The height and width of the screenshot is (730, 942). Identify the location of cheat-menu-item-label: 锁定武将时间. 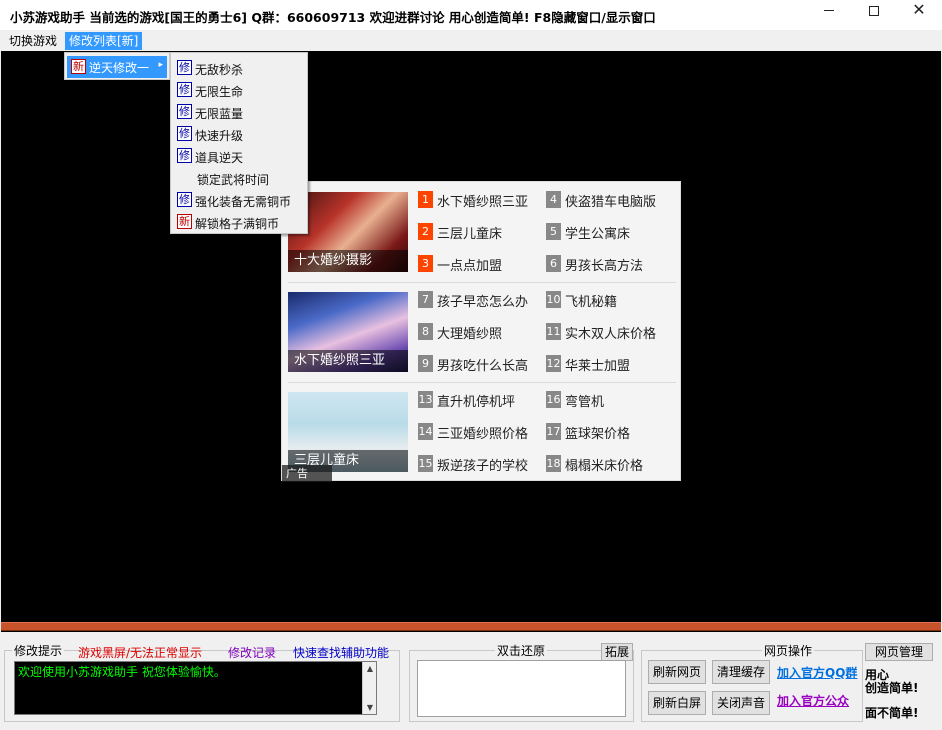
(233, 180).